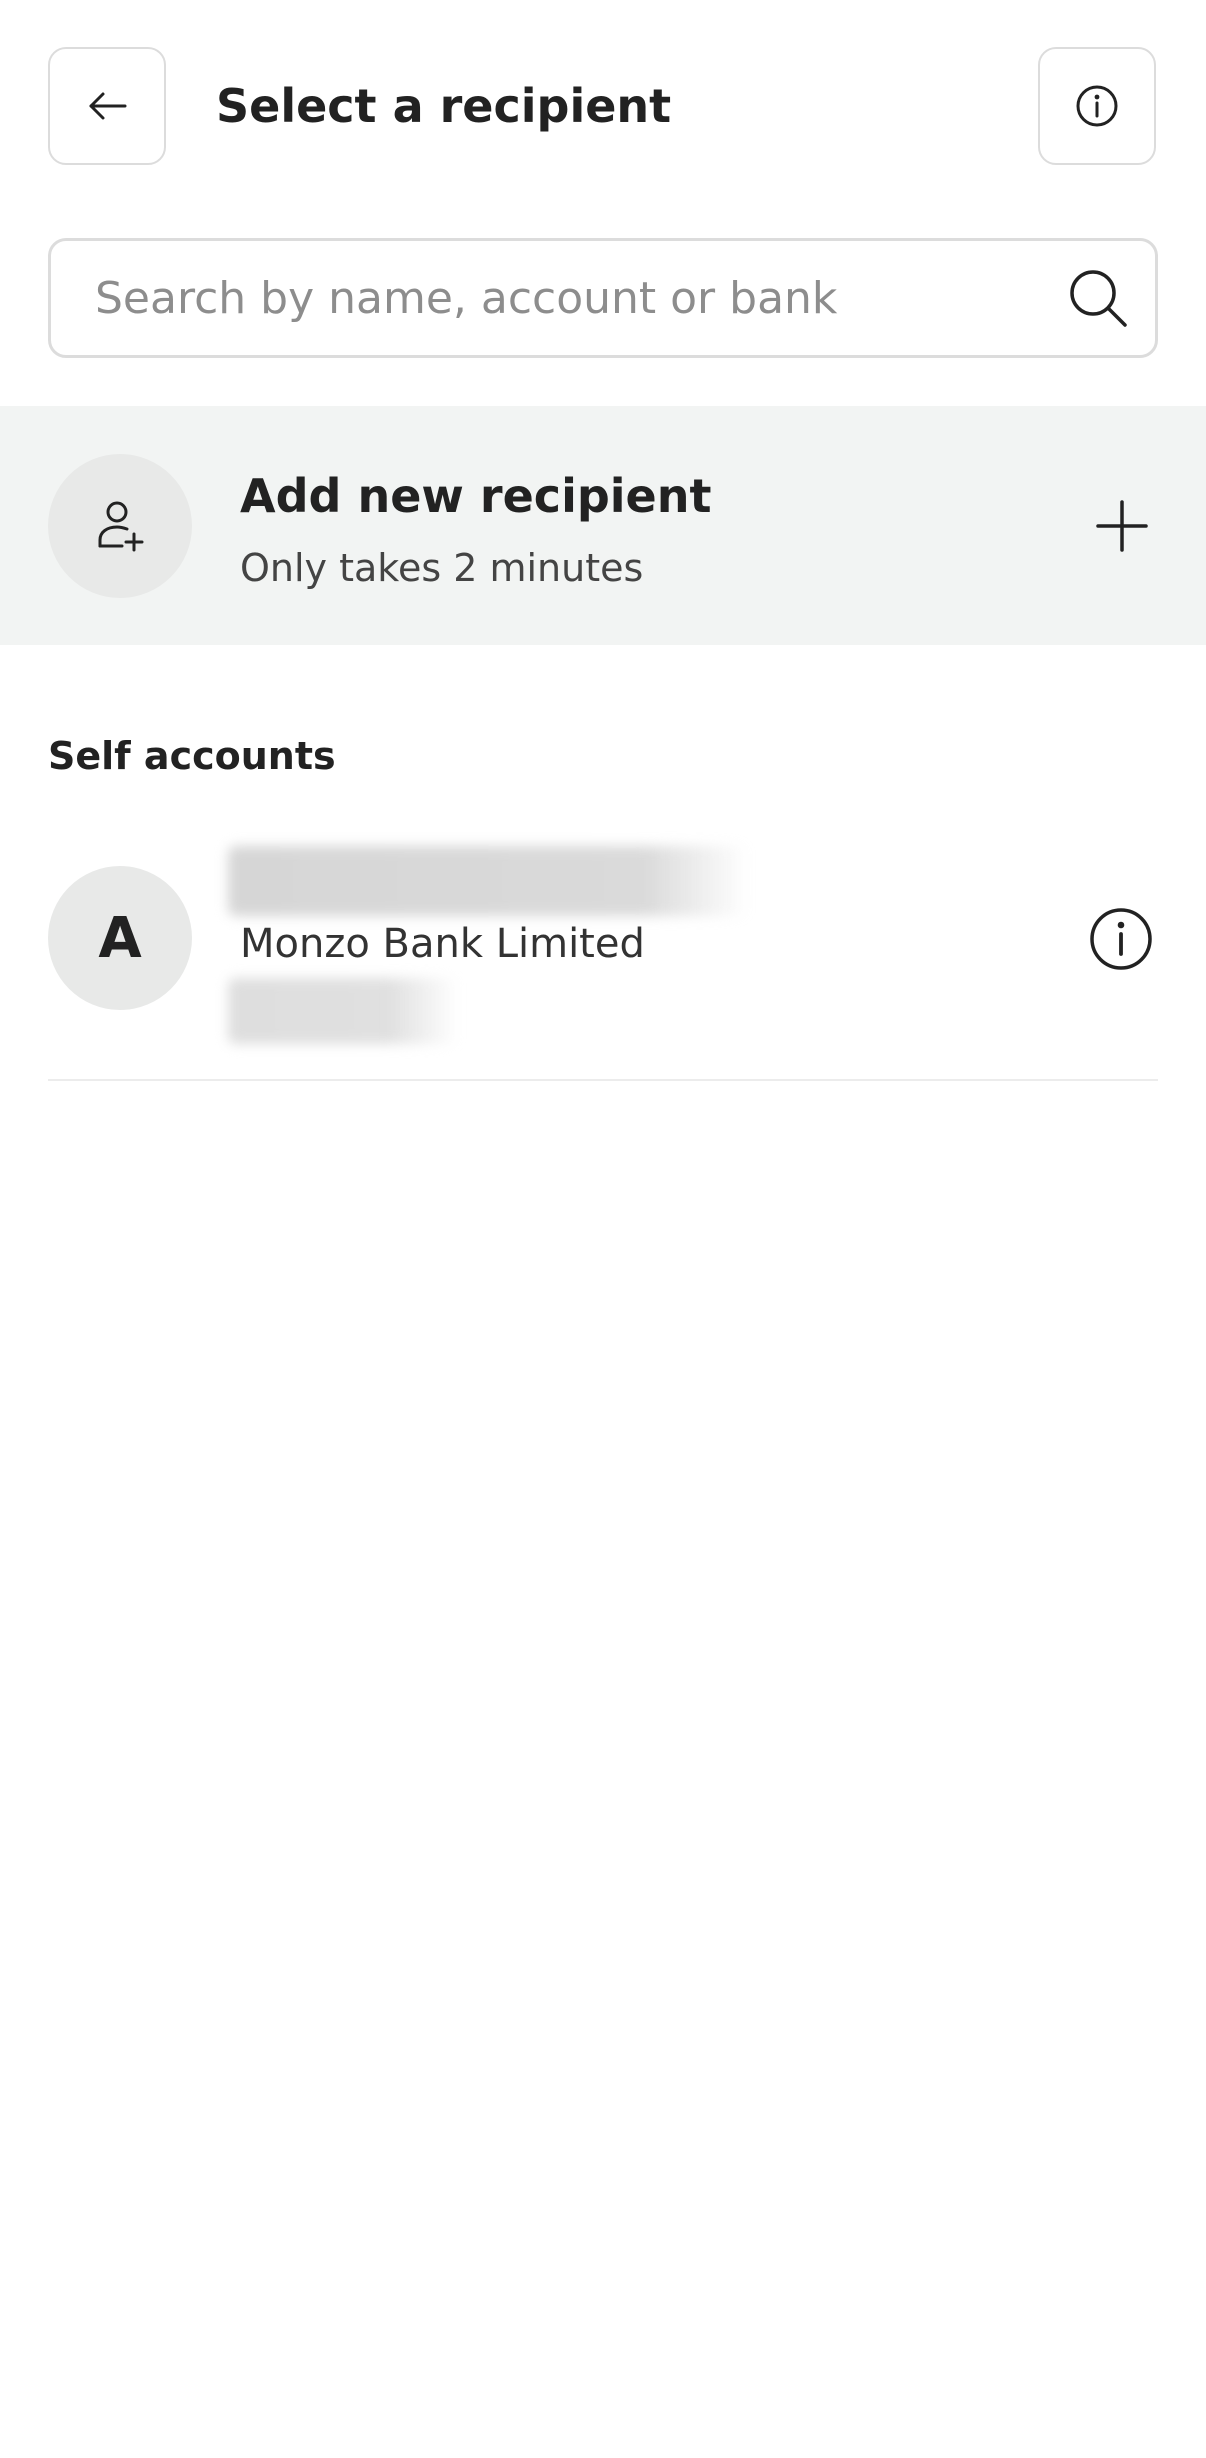 The width and height of the screenshot is (1206, 2458). What do you see at coordinates (192, 756) in the screenshot?
I see `section-title-self-accounts: Self accounts` at bounding box center [192, 756].